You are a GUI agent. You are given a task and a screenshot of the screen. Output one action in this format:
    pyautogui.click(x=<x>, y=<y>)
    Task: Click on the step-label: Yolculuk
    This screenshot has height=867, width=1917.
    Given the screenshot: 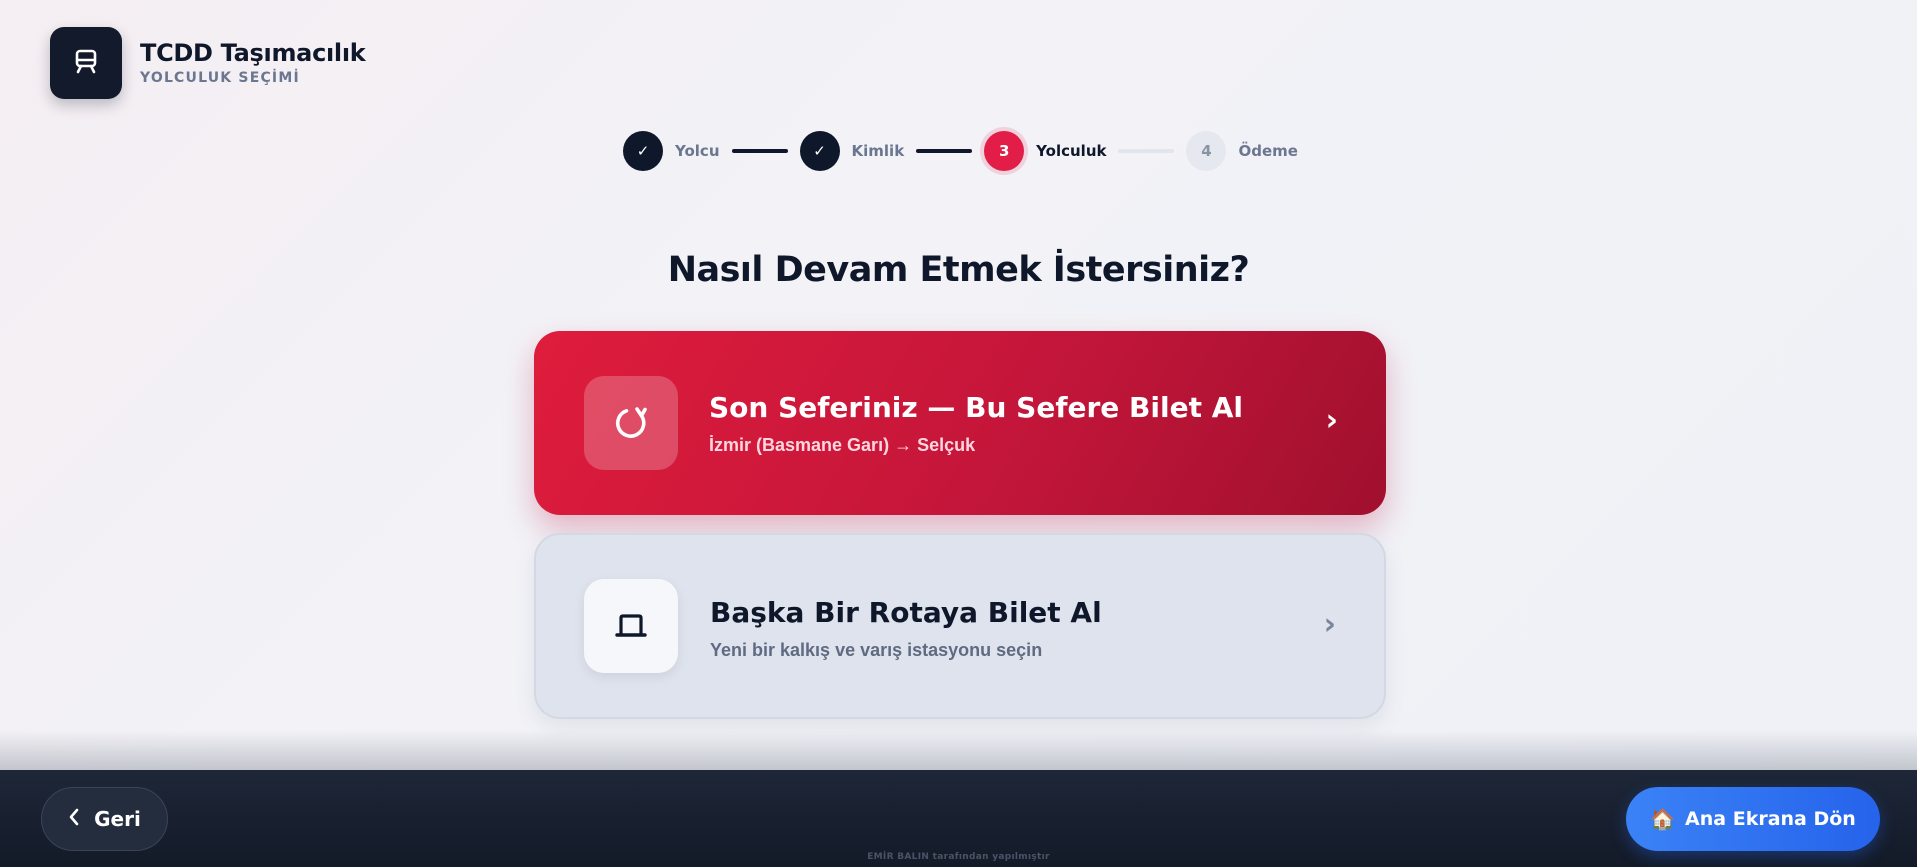 What is the action you would take?
    pyautogui.click(x=1071, y=151)
    